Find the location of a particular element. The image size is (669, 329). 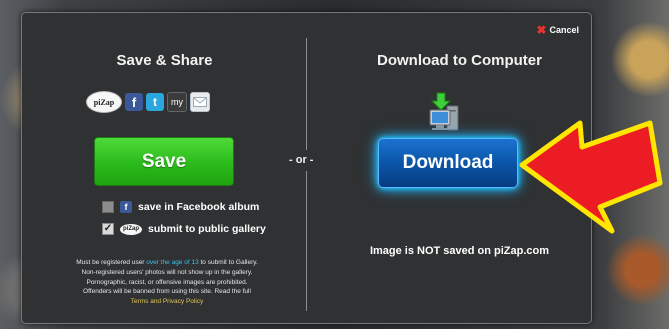

public-gallery-option: ✓ piZap submit to public gallery is located at coordinates (184, 229).